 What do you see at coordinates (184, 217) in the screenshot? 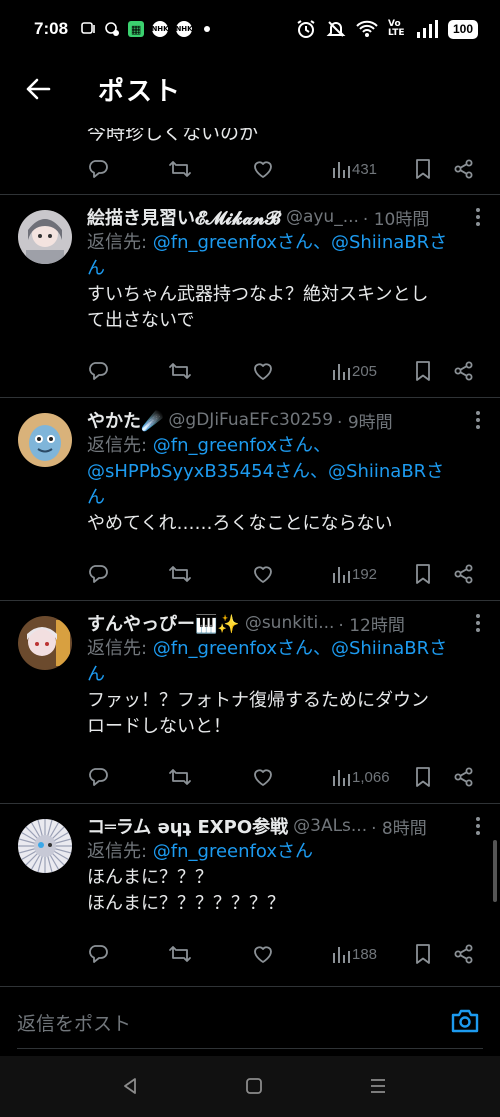
I see `display-name: 絵描き見習い𝓔𝓜𝓲𝓴𝓪𝓷𝓑` at bounding box center [184, 217].